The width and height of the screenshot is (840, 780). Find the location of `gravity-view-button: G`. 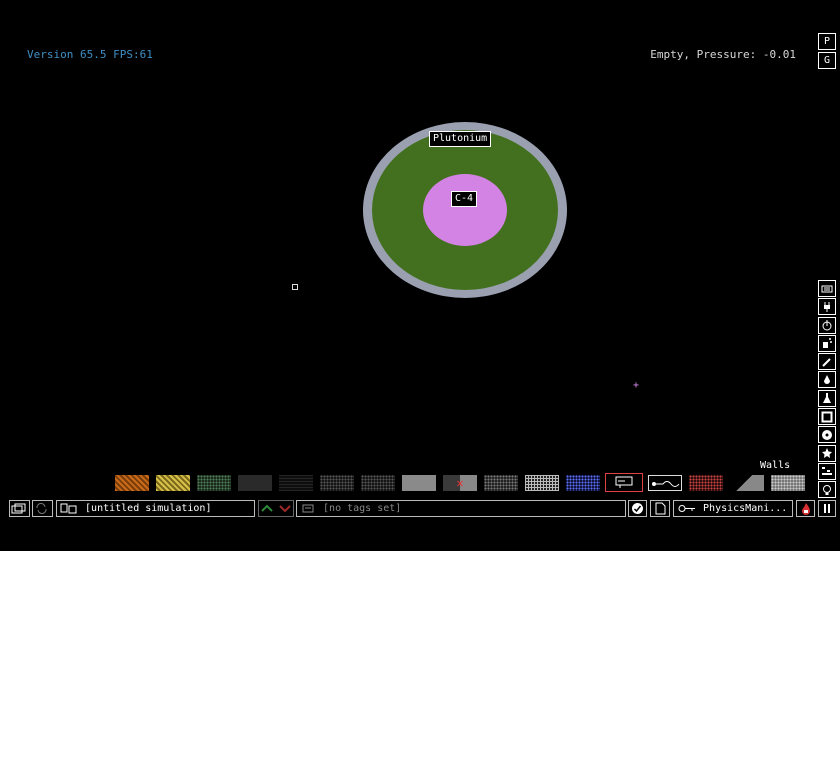

gravity-view-button: G is located at coordinates (827, 60).